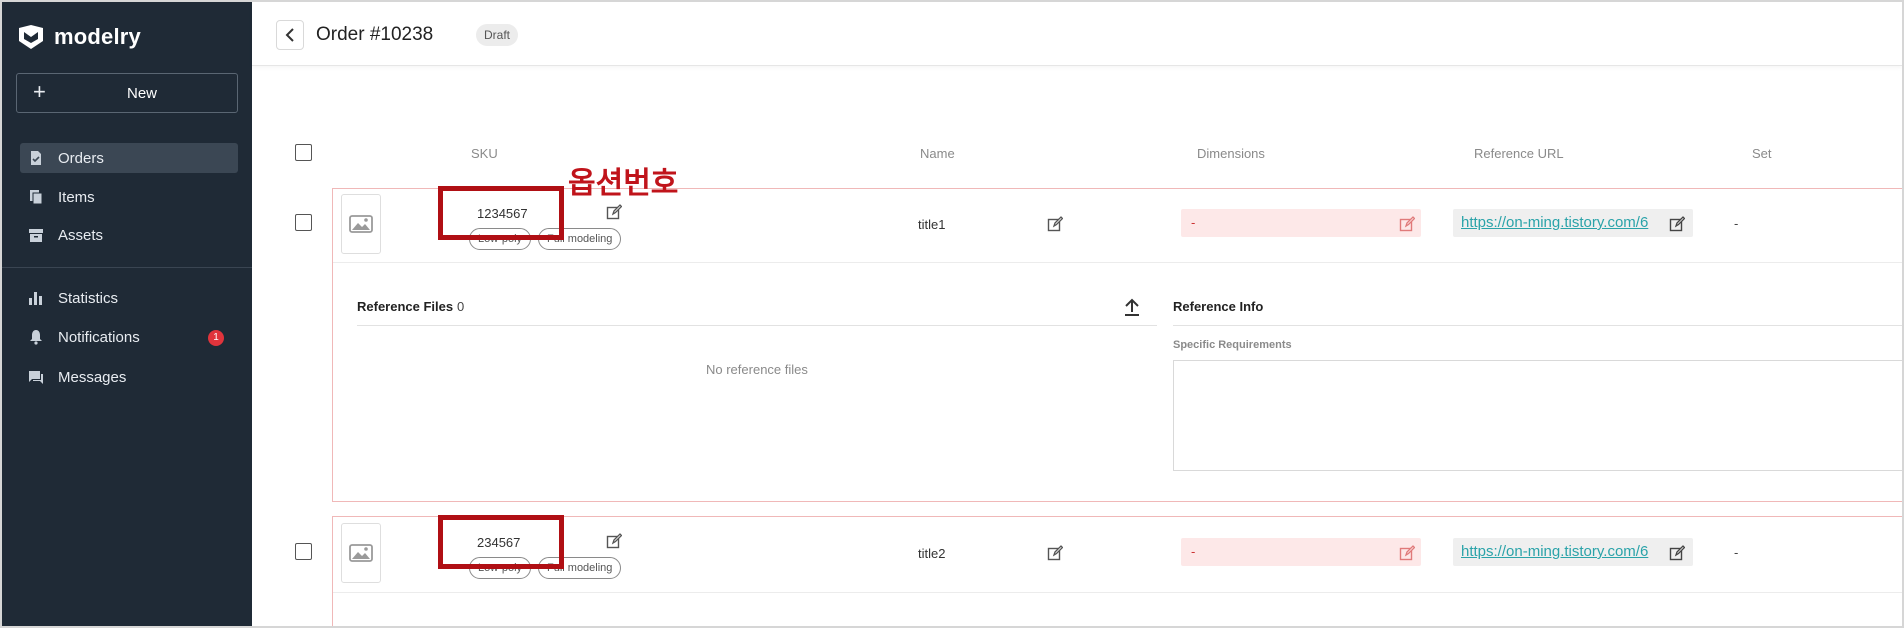 Image resolution: width=1904 pixels, height=628 pixels. I want to click on plus-icon: +, so click(39, 91).